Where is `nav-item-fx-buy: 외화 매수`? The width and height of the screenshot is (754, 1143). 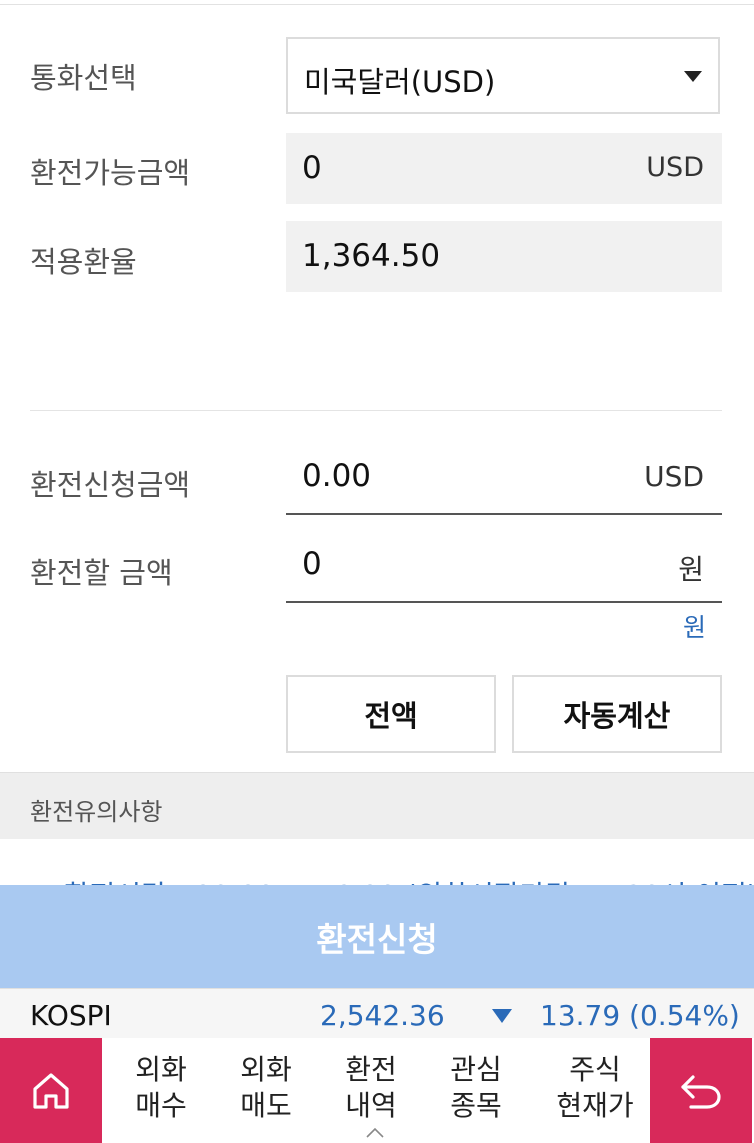
nav-item-fx-buy: 외화 매수 is located at coordinates (161, 1088).